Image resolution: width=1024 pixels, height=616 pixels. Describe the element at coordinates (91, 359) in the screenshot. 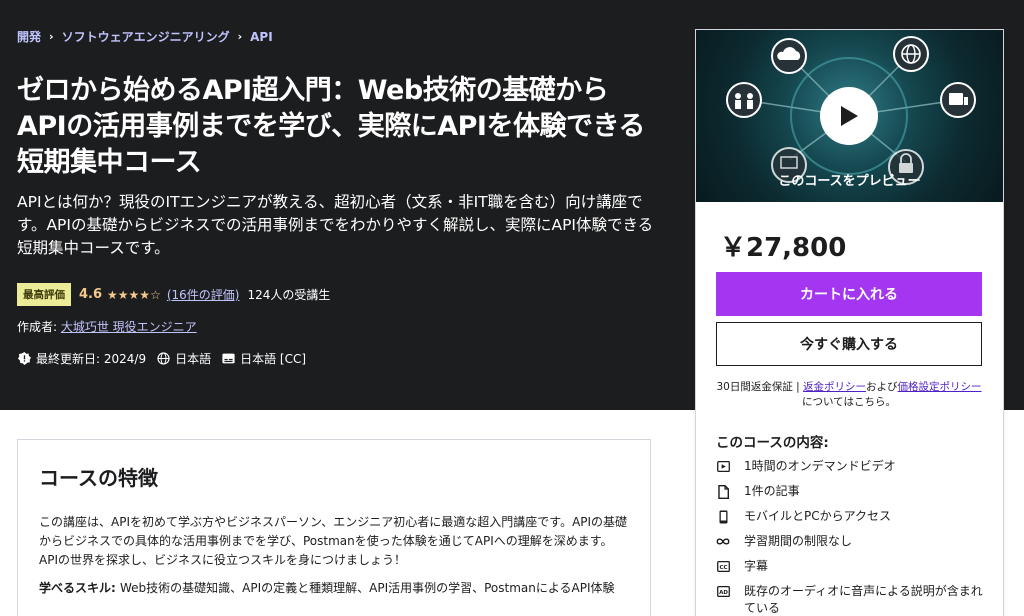

I see `last-updated-text: 最終更新日: 2024/9` at that location.